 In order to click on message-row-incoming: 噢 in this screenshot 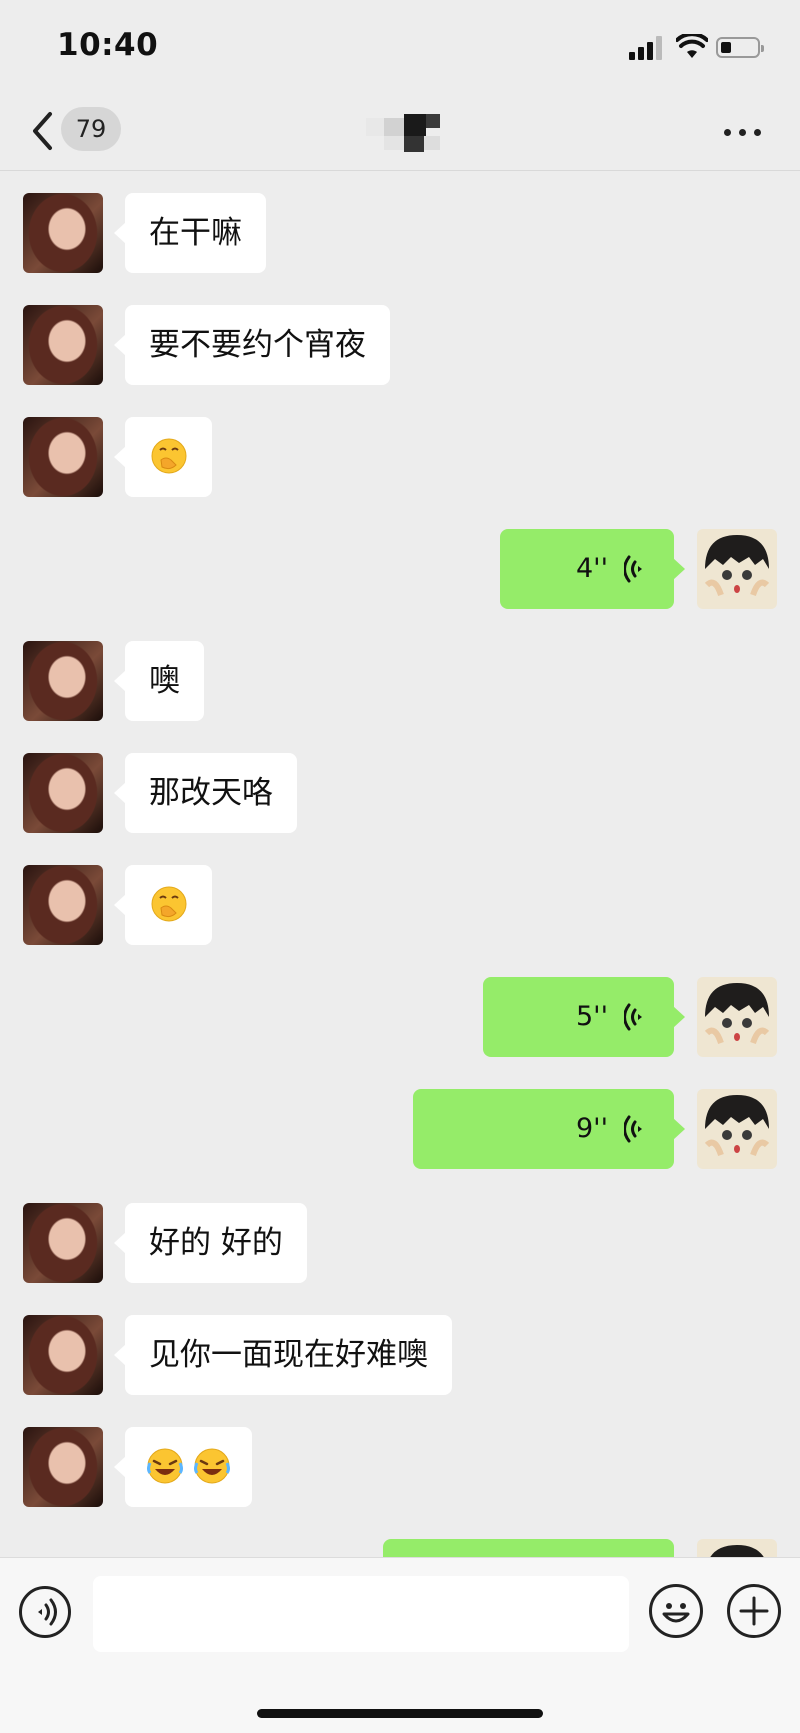, I will do `click(400, 681)`.